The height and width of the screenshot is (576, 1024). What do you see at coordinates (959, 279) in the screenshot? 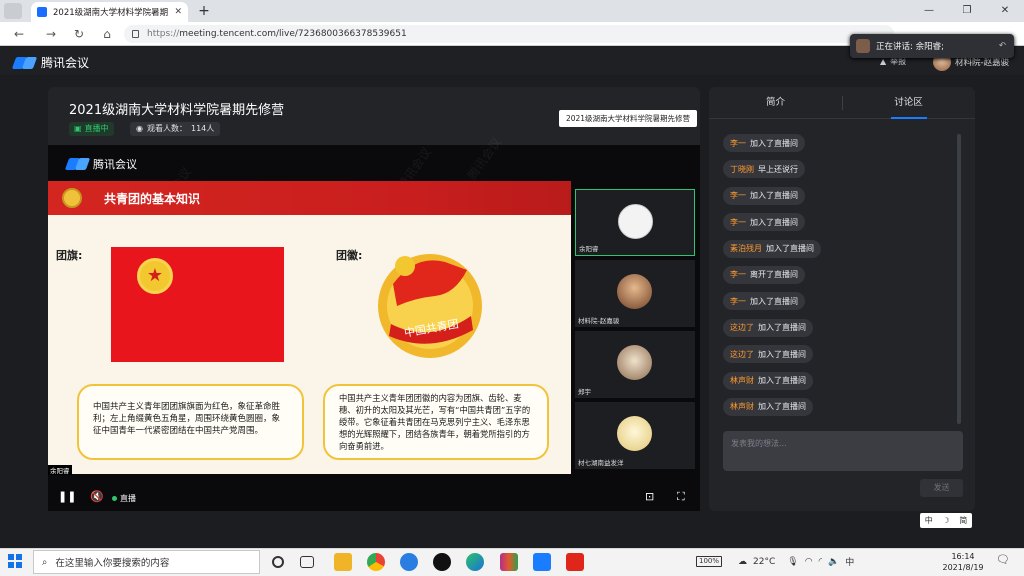
I see `chat-scrollbar` at bounding box center [959, 279].